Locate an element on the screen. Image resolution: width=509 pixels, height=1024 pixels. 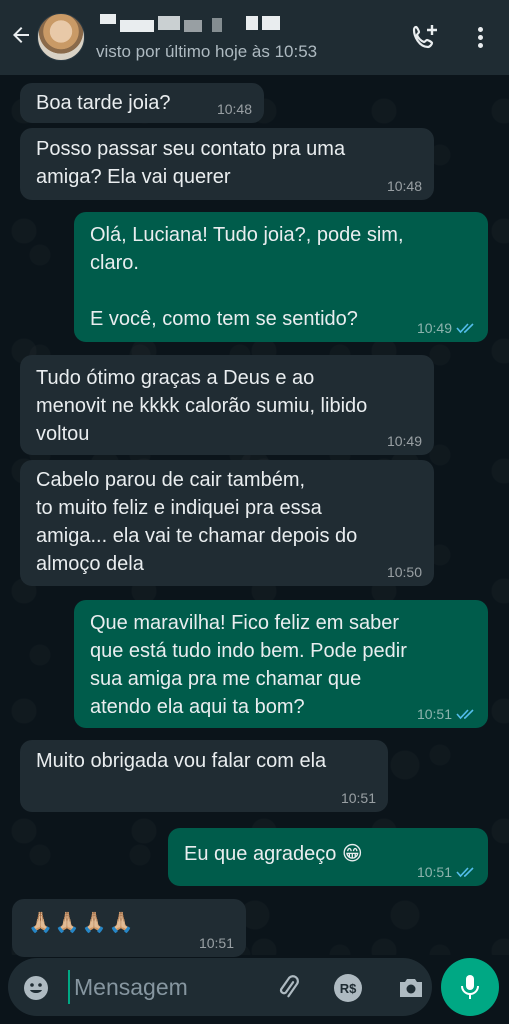
camera-icon is located at coordinates (411, 988).